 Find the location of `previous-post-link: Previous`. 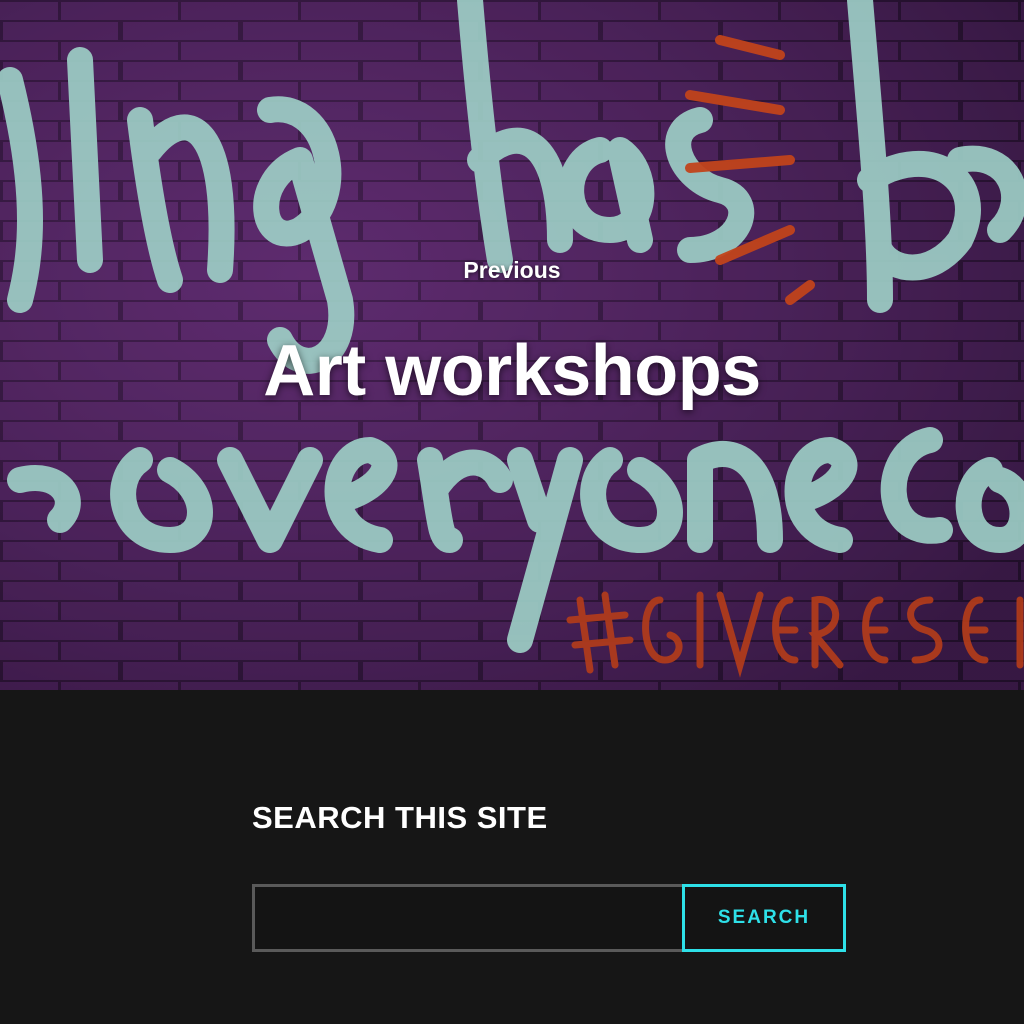

previous-post-link: Previous is located at coordinates (512, 270).